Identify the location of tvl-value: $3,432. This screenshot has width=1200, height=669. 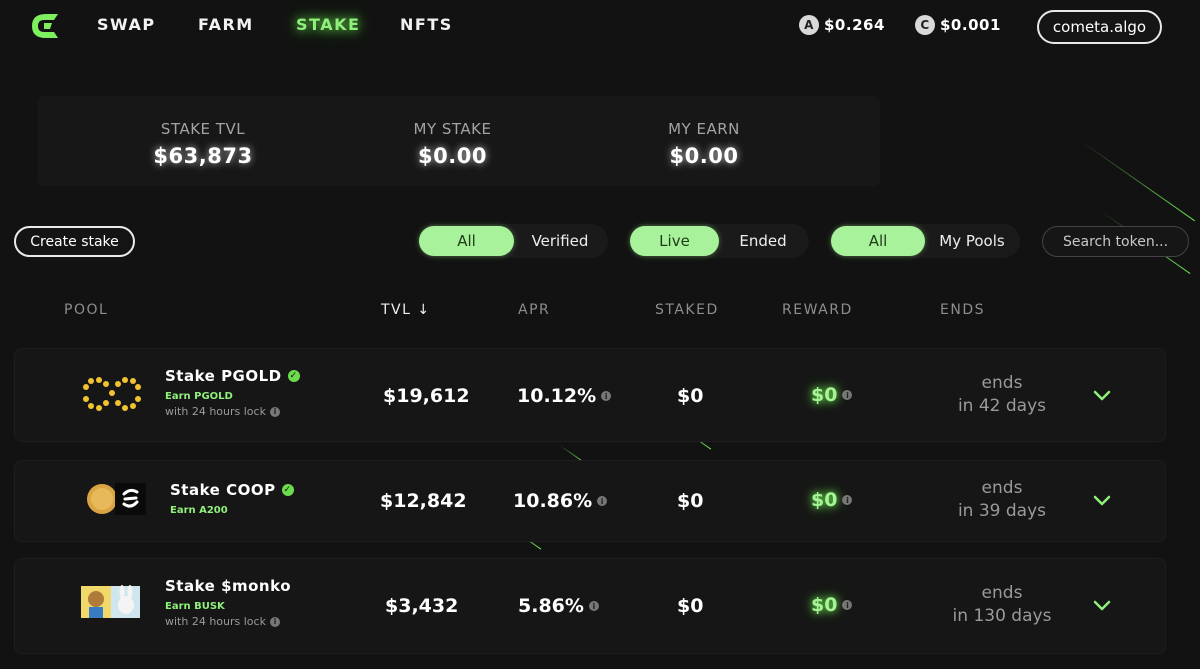
(422, 606).